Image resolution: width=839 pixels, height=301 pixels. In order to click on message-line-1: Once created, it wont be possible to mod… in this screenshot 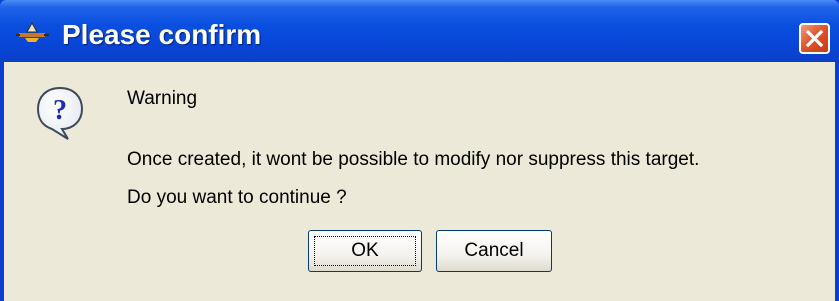, I will do `click(413, 159)`.